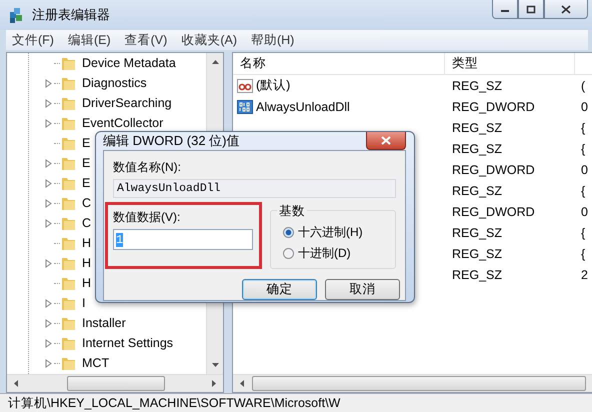 This screenshot has height=412, width=592. I want to click on binary-digits-icon, so click(245, 106).